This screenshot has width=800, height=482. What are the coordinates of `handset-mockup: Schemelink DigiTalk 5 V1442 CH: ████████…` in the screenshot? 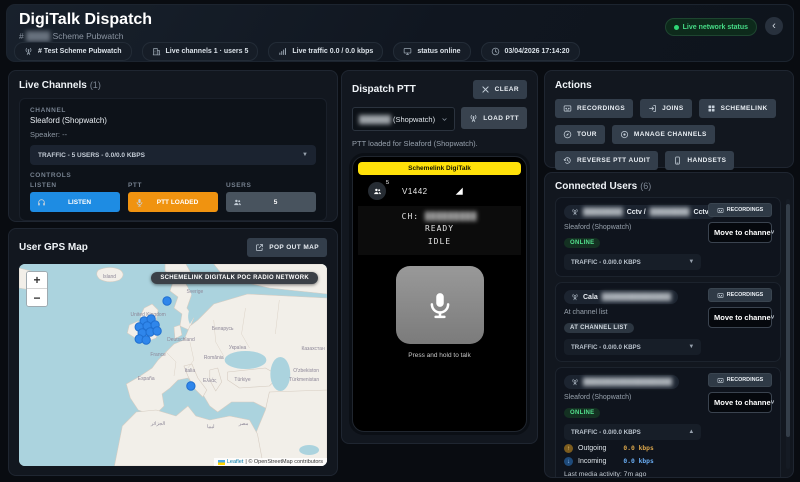 It's located at (439, 294).